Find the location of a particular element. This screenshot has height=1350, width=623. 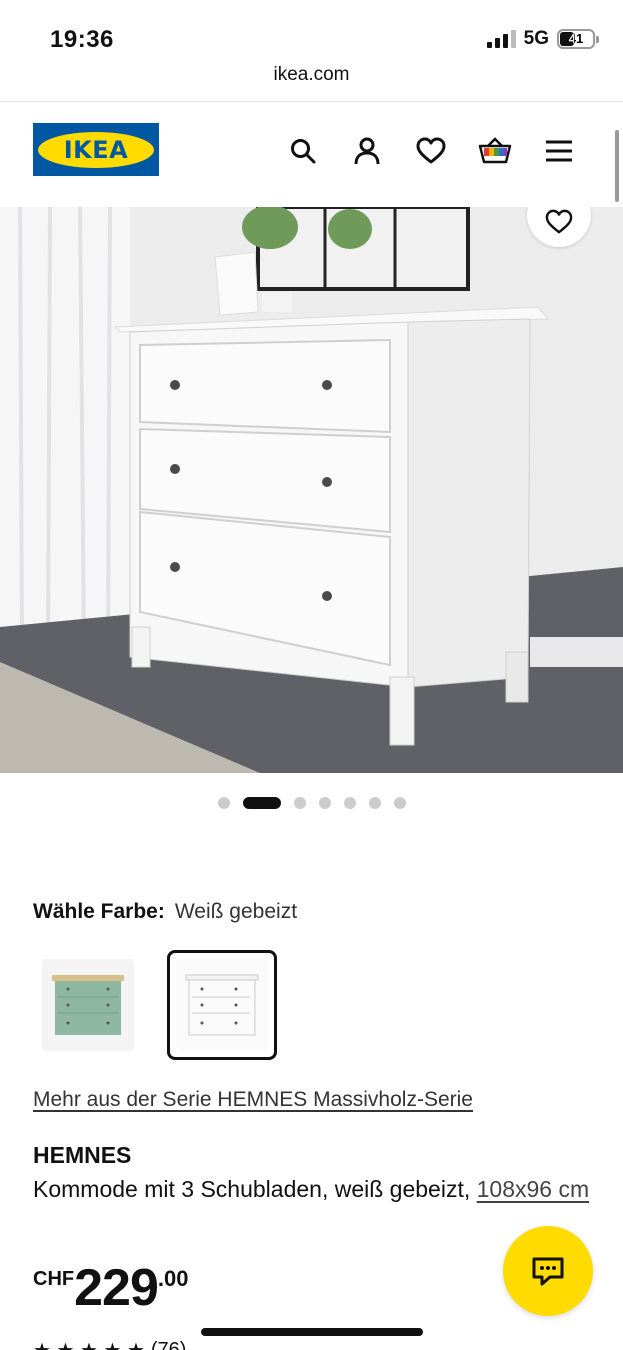

product-name: HEMNES is located at coordinates (82, 1155).